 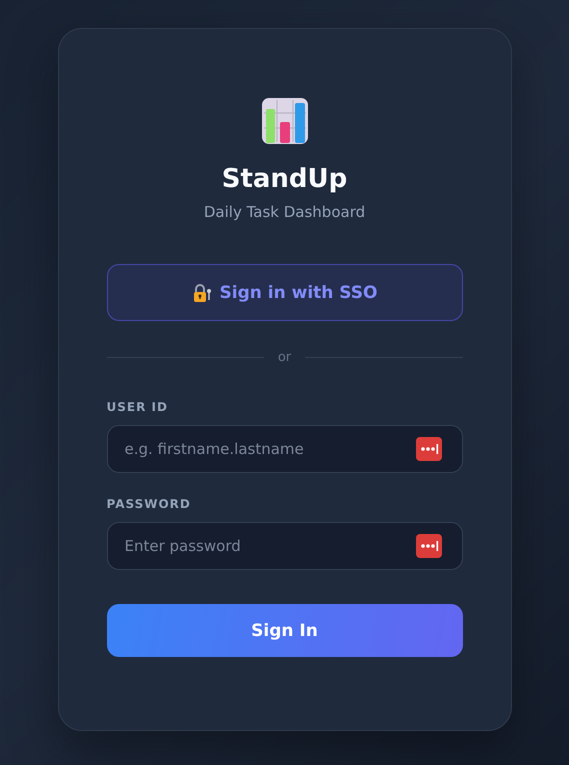 I want to click on divider-label: or, so click(x=285, y=357).